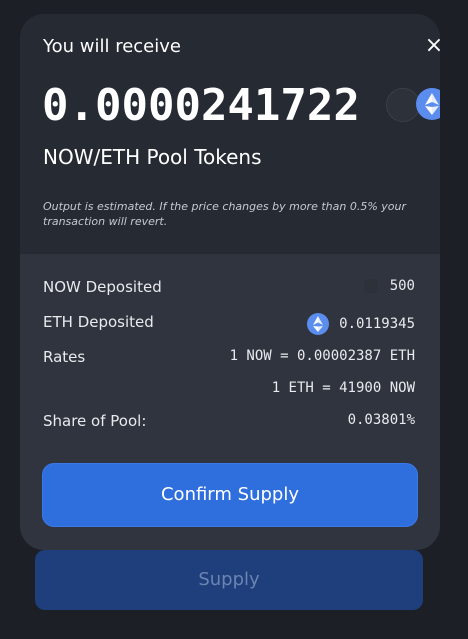 This screenshot has width=468, height=639. I want to click on supply-button: Supply, so click(229, 580).